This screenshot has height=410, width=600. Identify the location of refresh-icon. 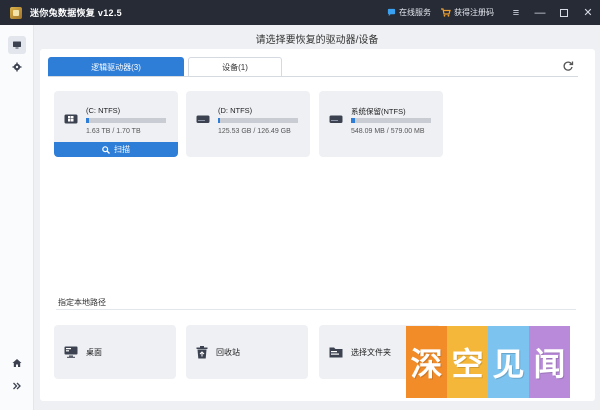
(568, 66).